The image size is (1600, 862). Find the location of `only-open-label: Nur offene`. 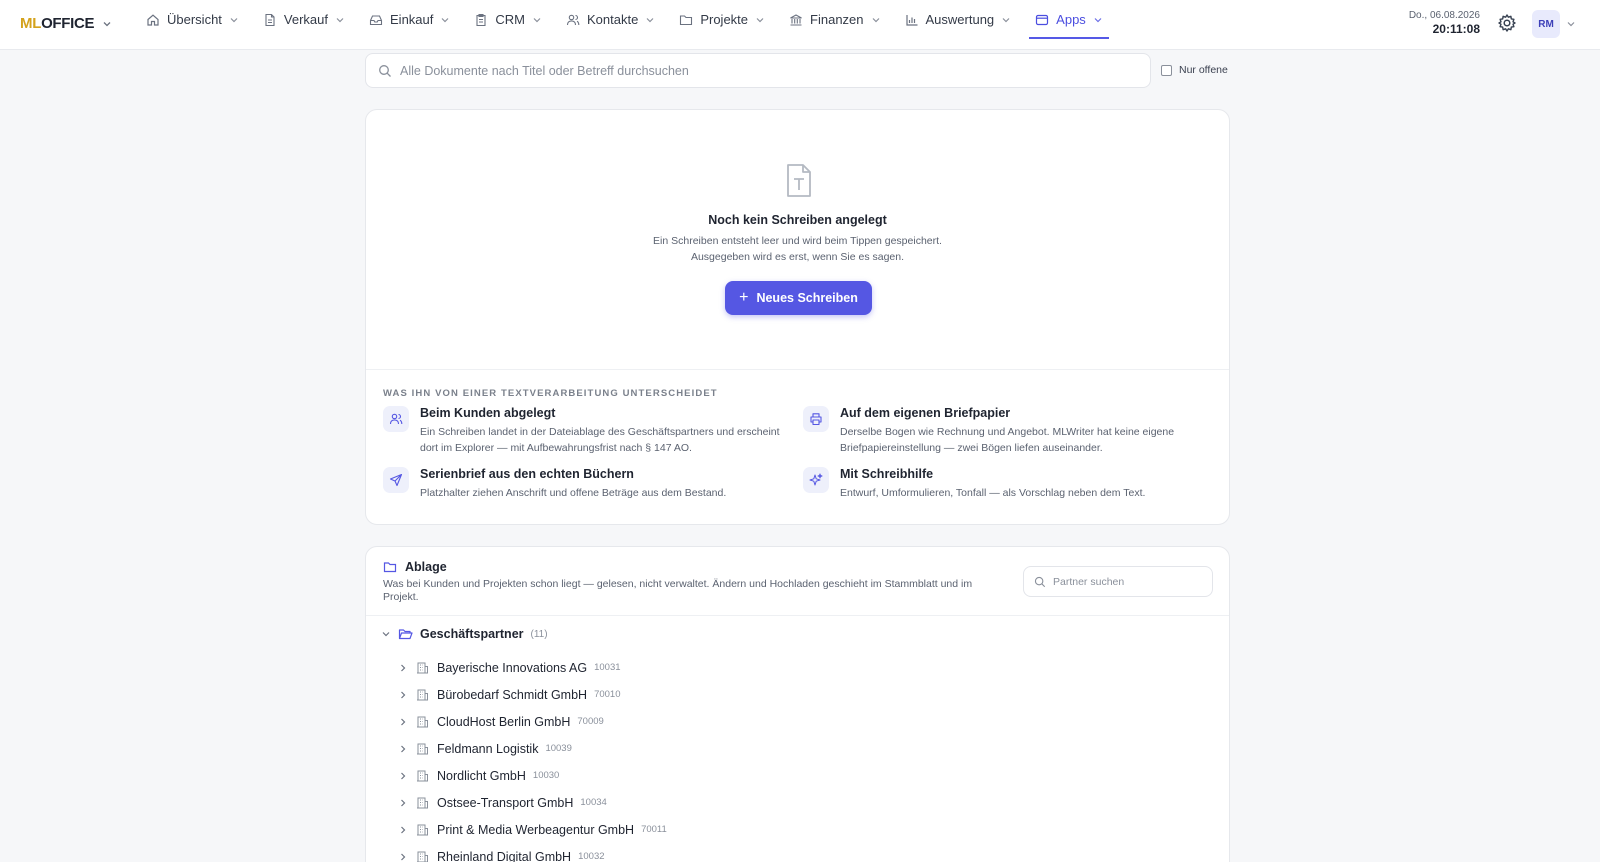

only-open-label: Nur offene is located at coordinates (1203, 70).